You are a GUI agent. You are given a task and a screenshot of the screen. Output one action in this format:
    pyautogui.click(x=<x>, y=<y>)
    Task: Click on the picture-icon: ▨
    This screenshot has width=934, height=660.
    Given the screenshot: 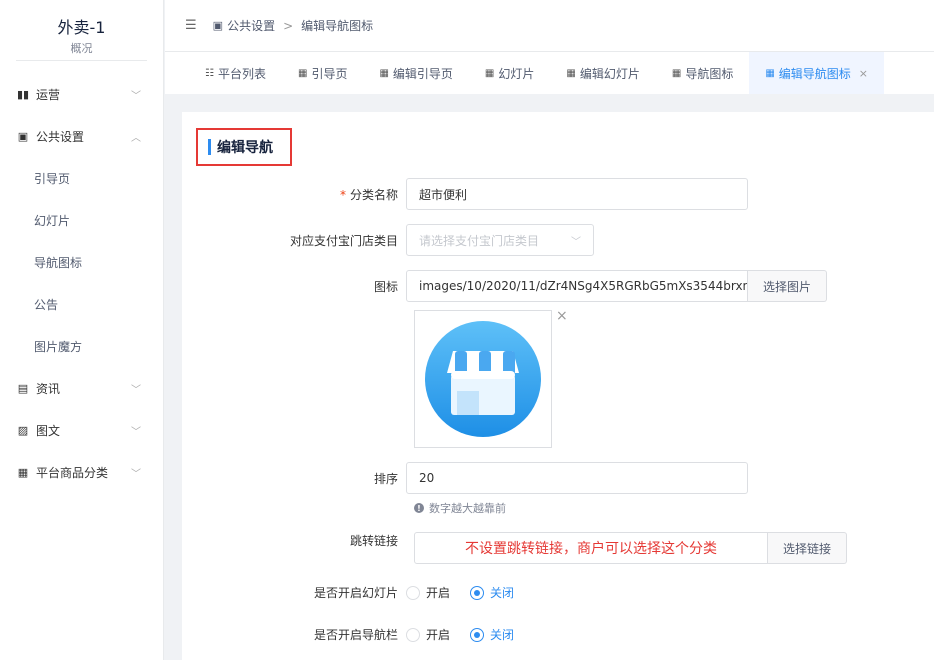 What is the action you would take?
    pyautogui.click(x=23, y=430)
    